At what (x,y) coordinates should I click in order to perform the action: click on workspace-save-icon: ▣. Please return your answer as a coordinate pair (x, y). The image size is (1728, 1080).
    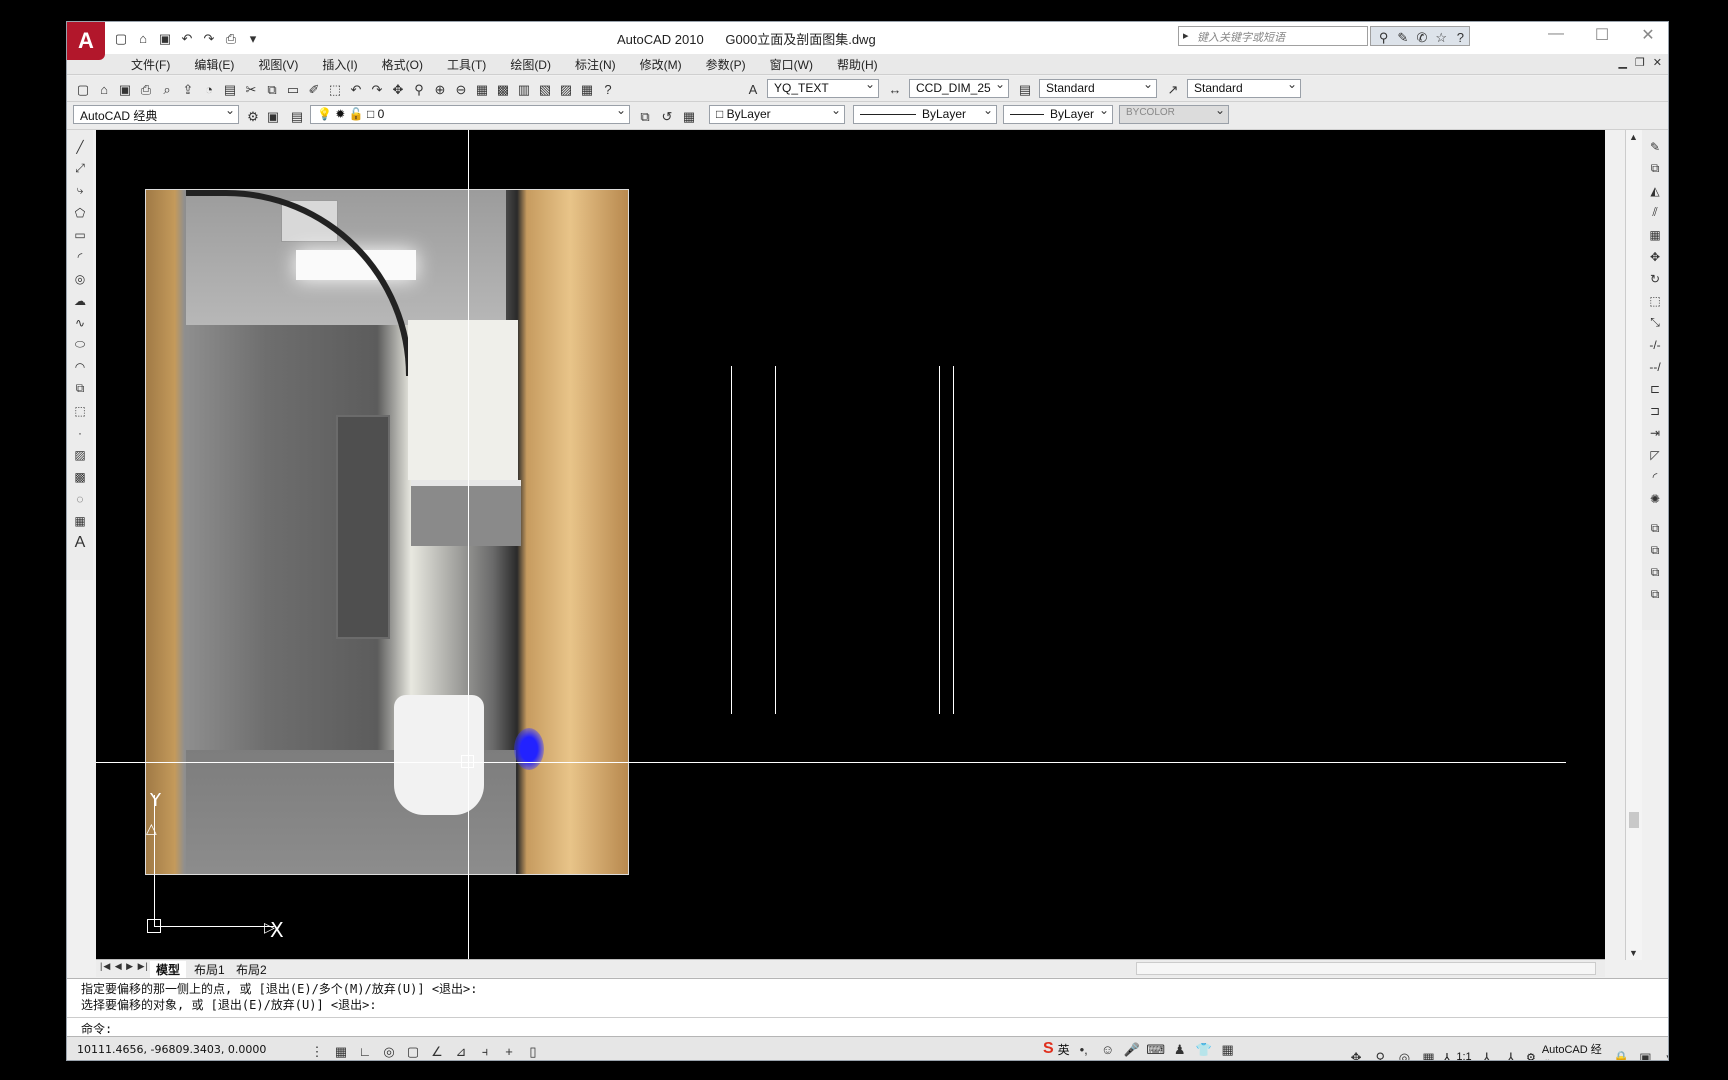
    Looking at the image, I should click on (273, 116).